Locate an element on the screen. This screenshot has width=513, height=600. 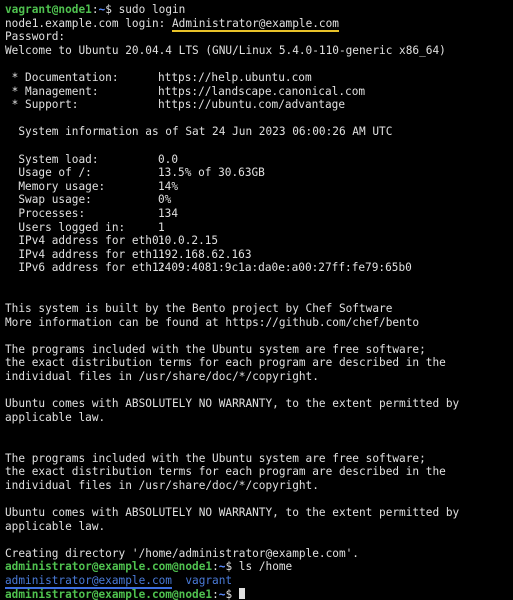
sysinfo-row: Usage of /: 13.5% of 30.63GB is located at coordinates (259, 173).